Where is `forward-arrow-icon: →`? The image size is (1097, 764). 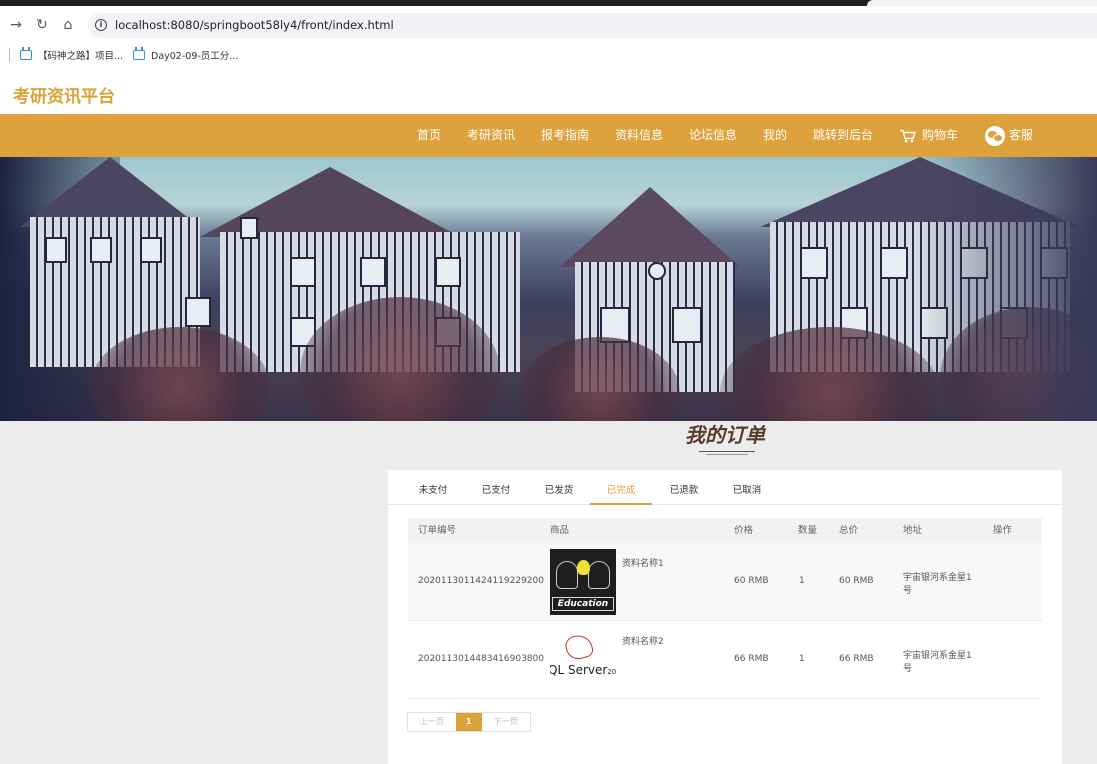 forward-arrow-icon: → is located at coordinates (16, 25).